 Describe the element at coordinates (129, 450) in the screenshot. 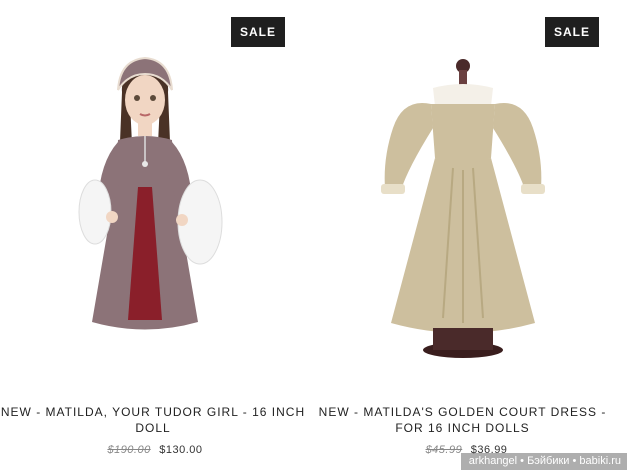

I see `original-price: $190.00` at that location.